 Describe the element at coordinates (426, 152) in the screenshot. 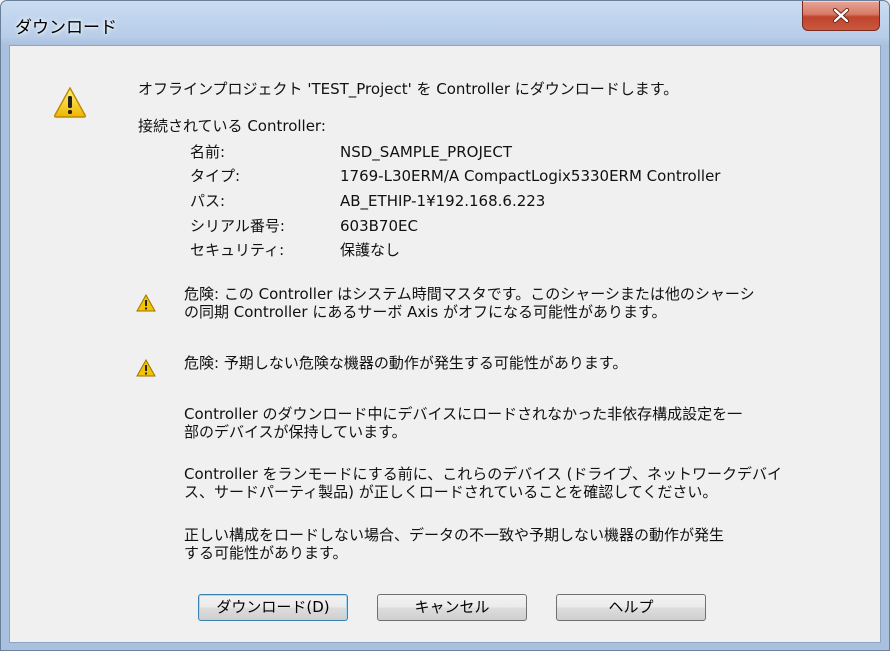

I see `detail-value-name: NSD_SAMPLE_PROJECT` at that location.